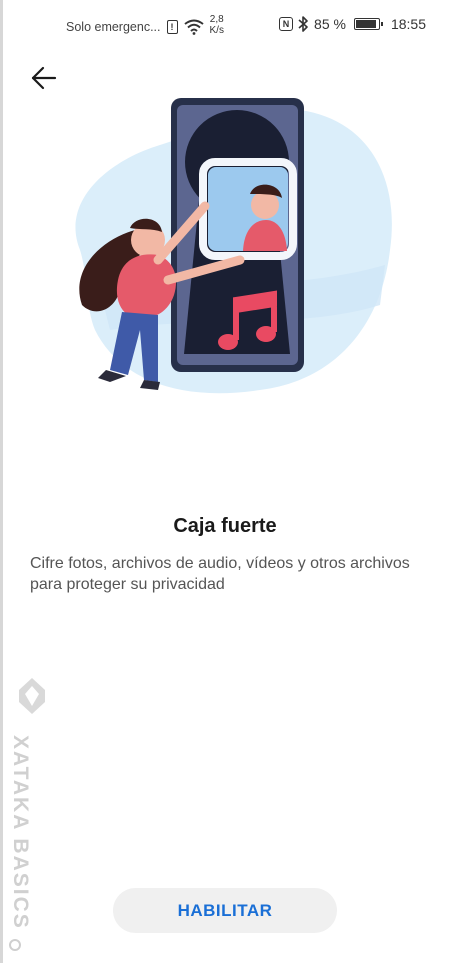 The width and height of the screenshot is (450, 963). What do you see at coordinates (352, 24) in the screenshot?
I see `status-right: N 85 % 18:55` at bounding box center [352, 24].